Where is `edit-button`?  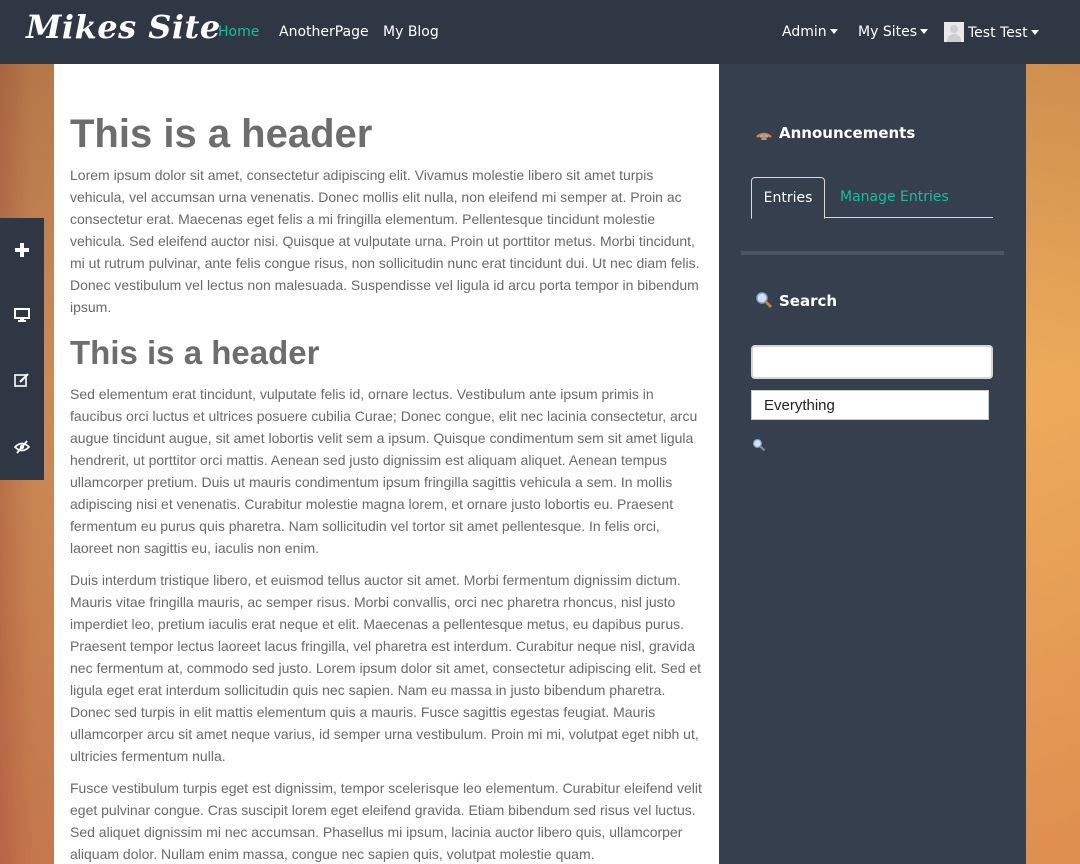
edit-button is located at coordinates (22, 380).